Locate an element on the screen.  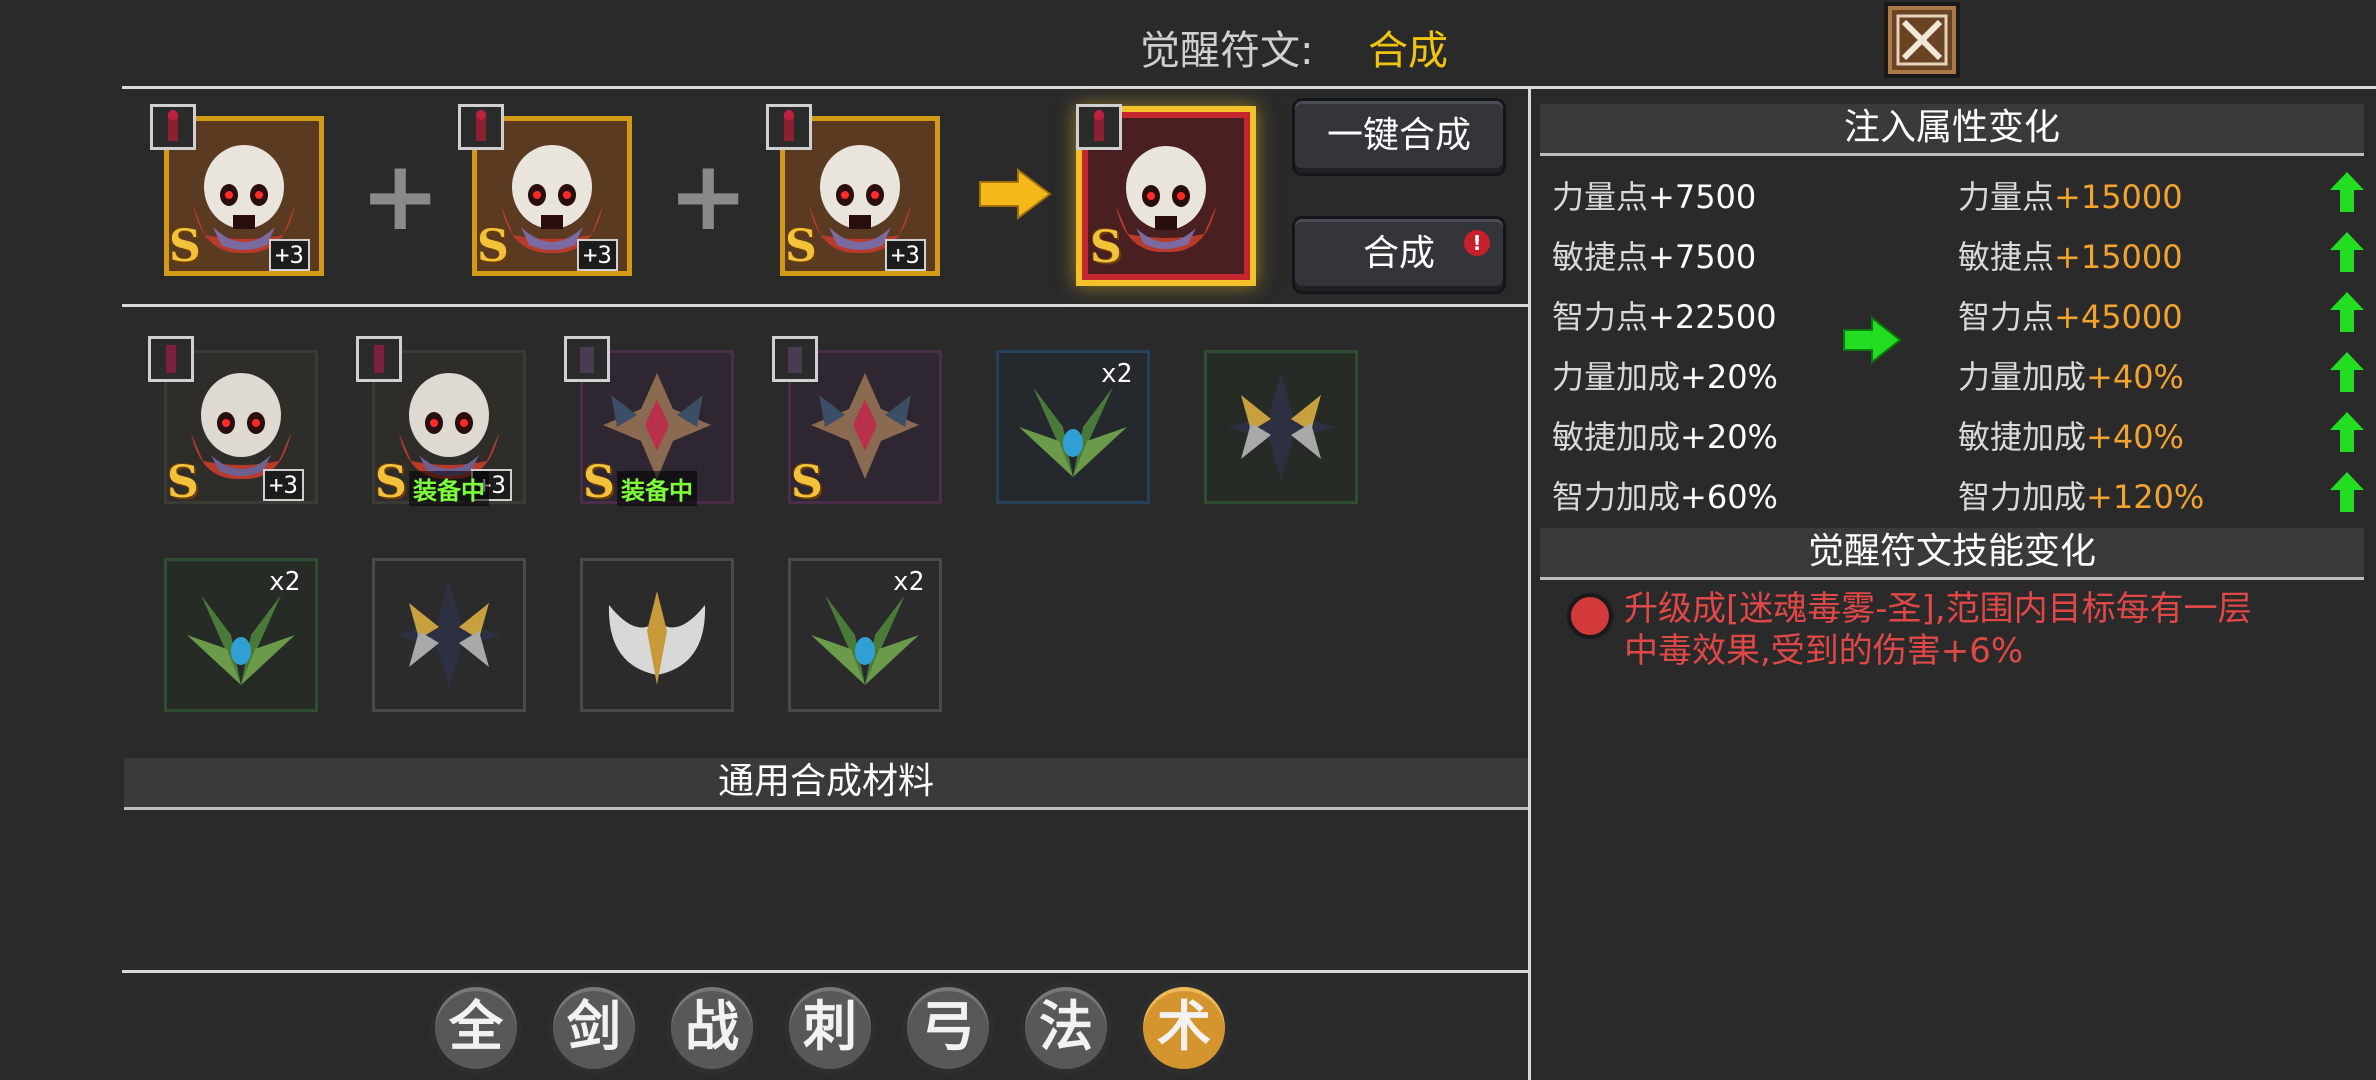
skill-bullet-icon is located at coordinates (1590, 616).